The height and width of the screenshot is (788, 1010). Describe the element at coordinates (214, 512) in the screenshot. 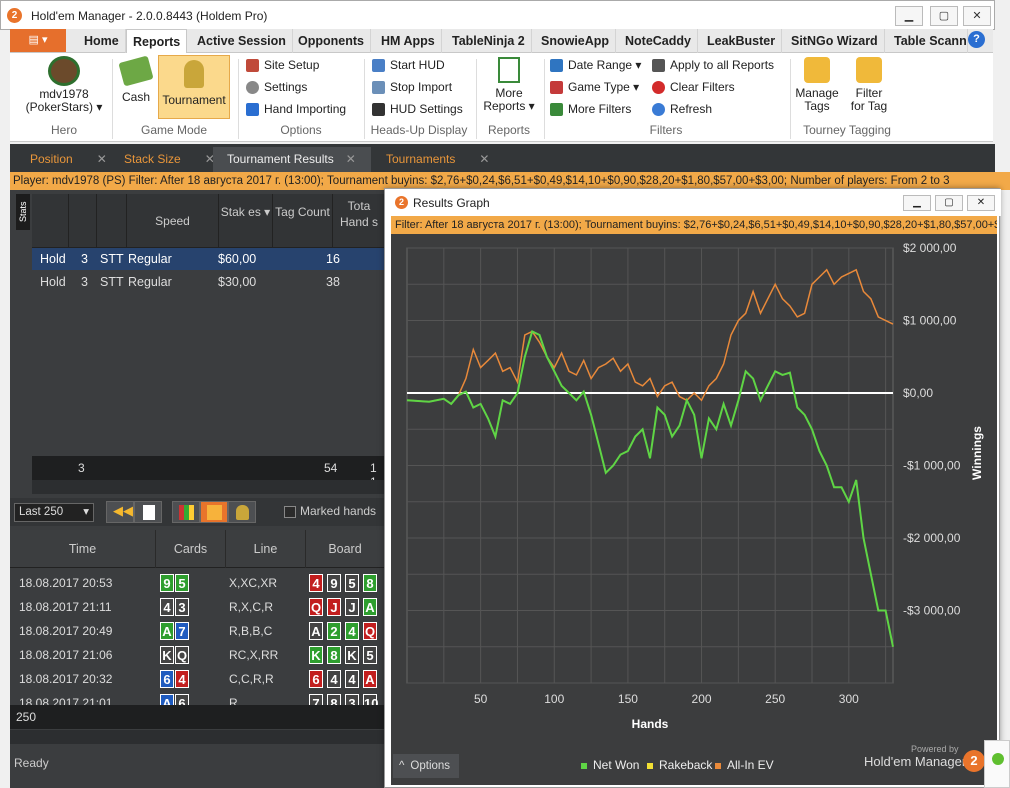

I see `heatmap-button` at that location.